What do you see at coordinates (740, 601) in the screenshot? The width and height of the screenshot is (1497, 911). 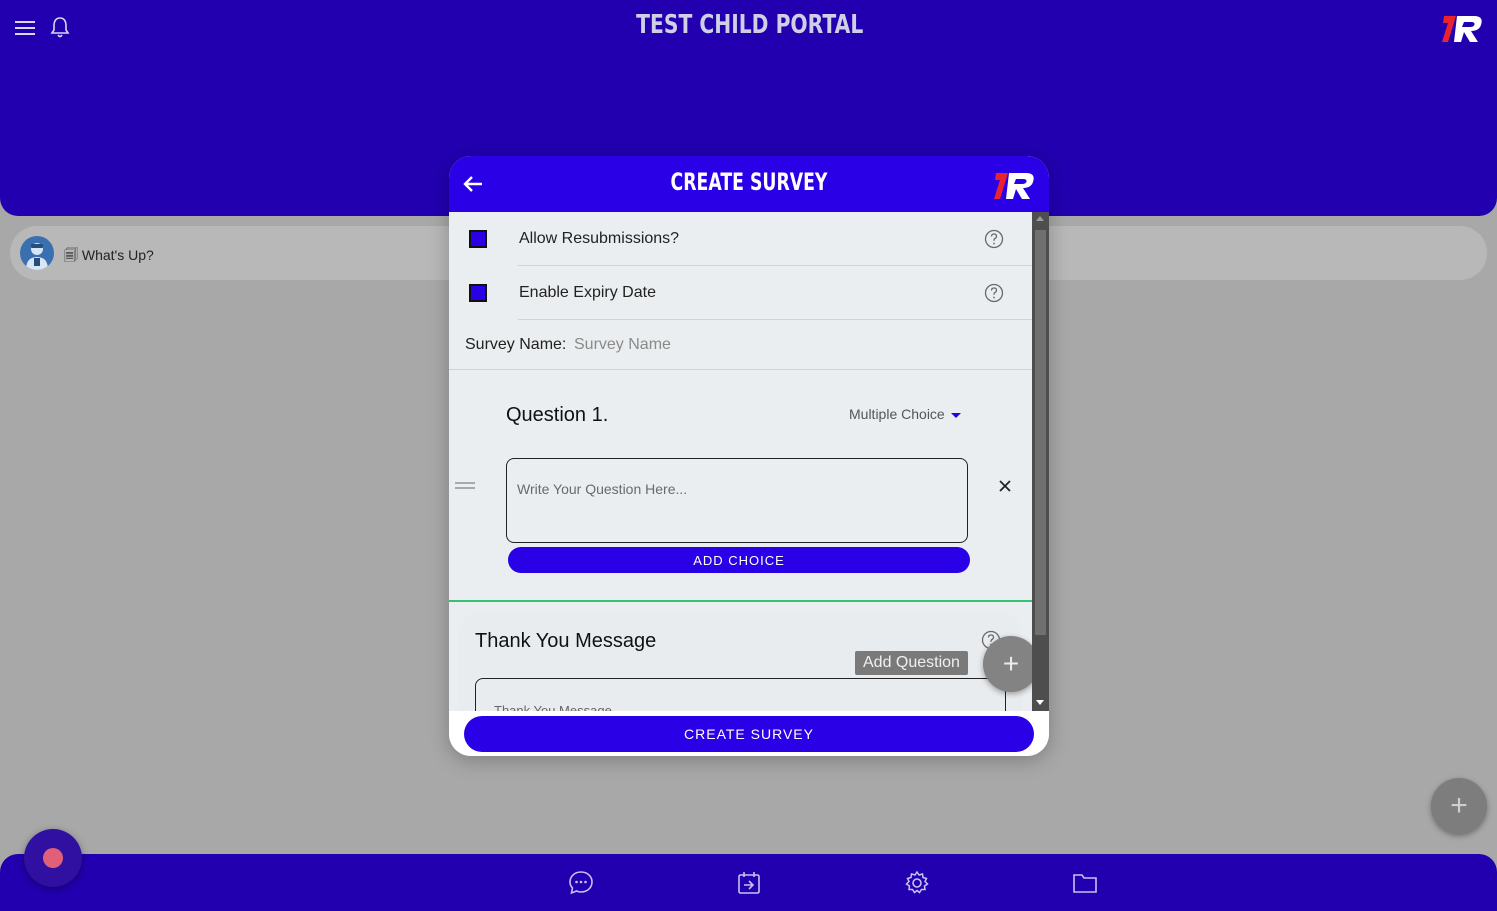 I see `section-divider` at bounding box center [740, 601].